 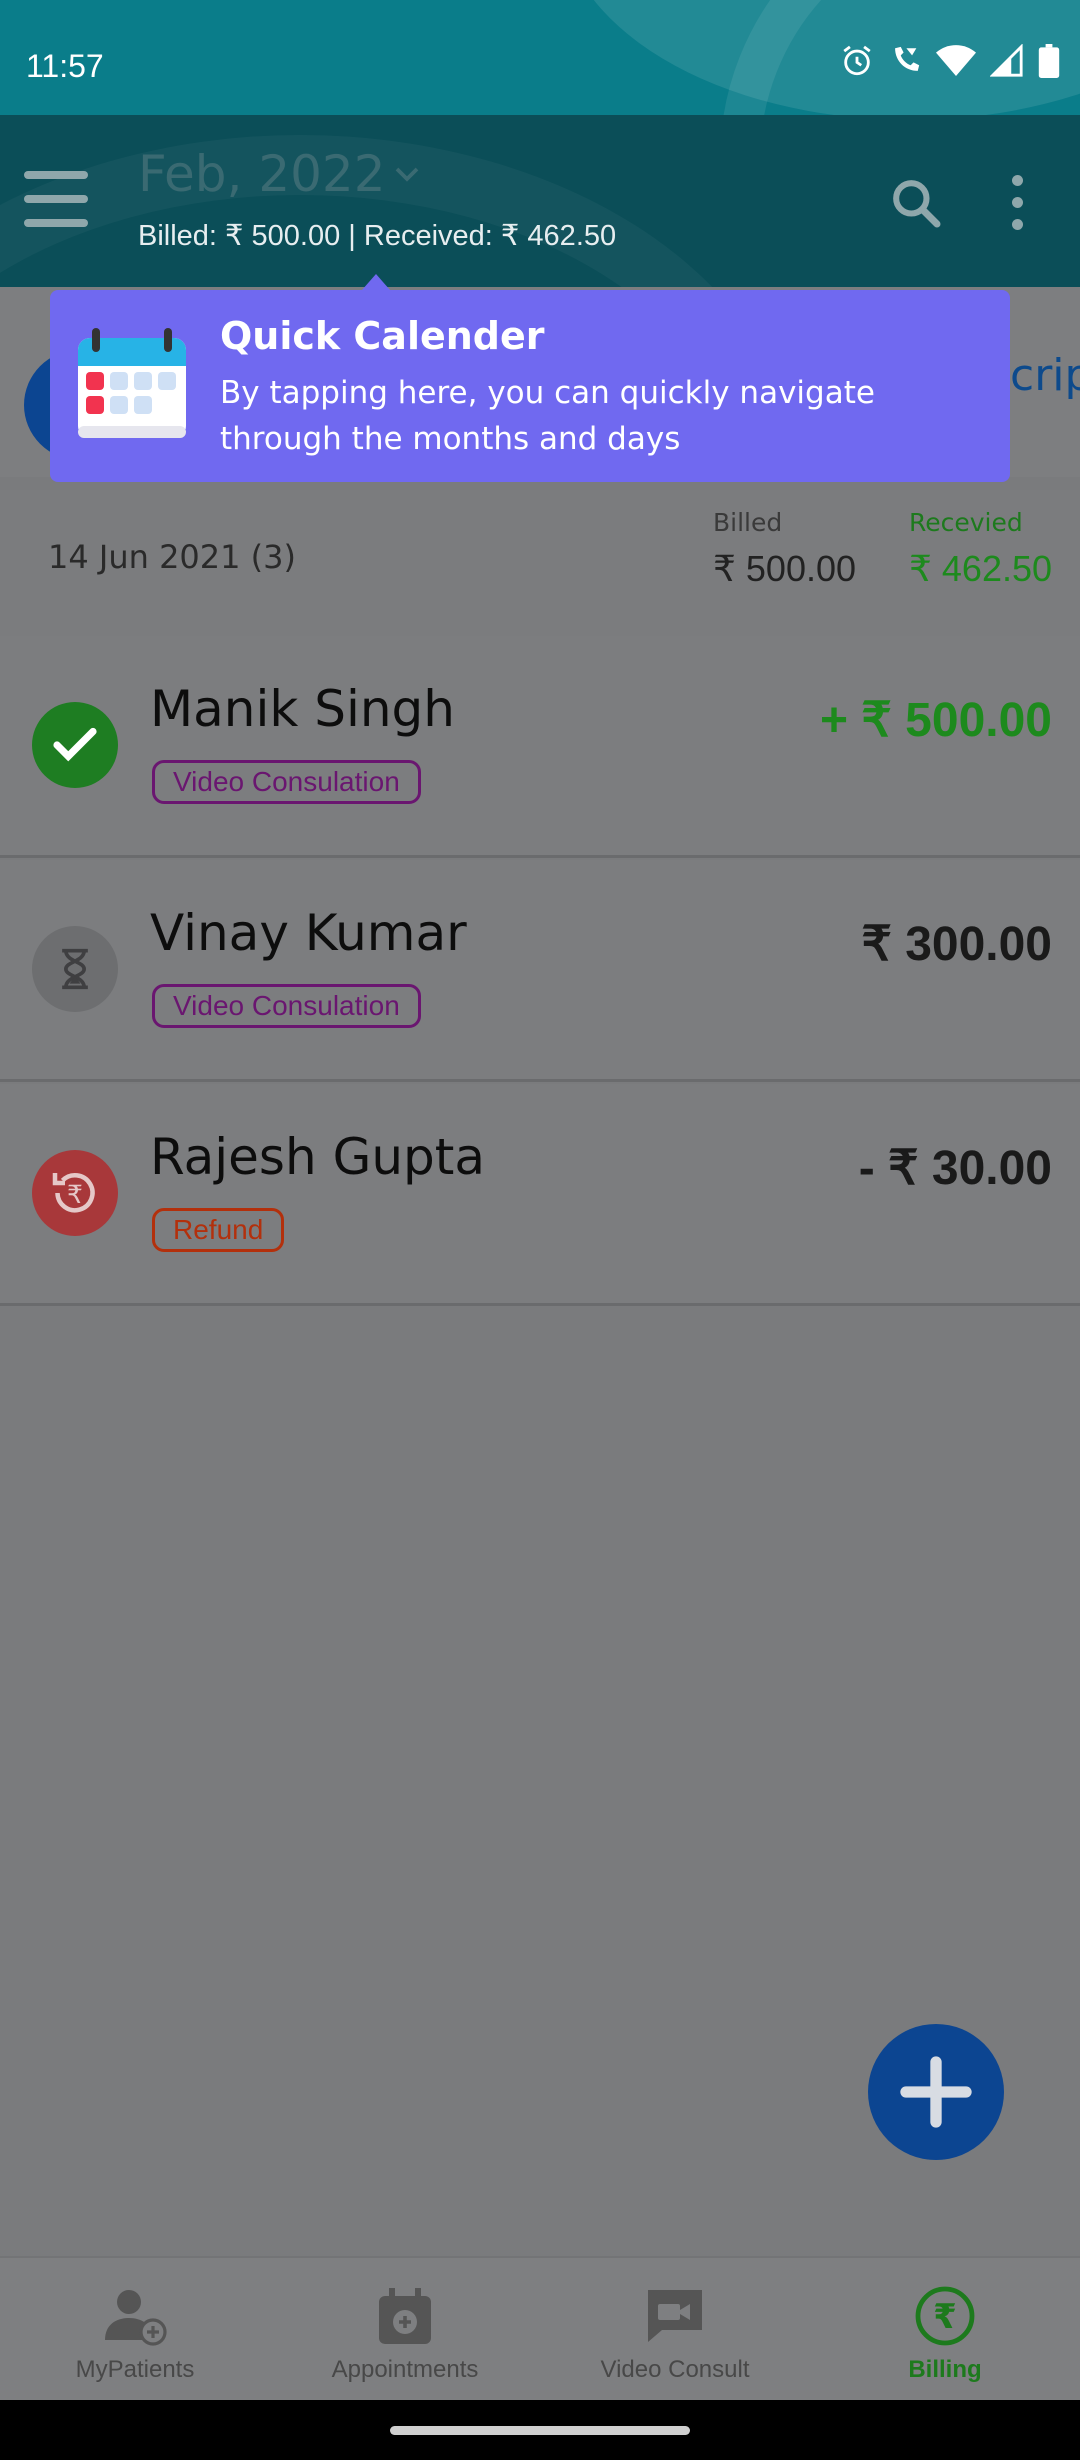 I want to click on refund-icon: ₹, so click(x=75, y=1193).